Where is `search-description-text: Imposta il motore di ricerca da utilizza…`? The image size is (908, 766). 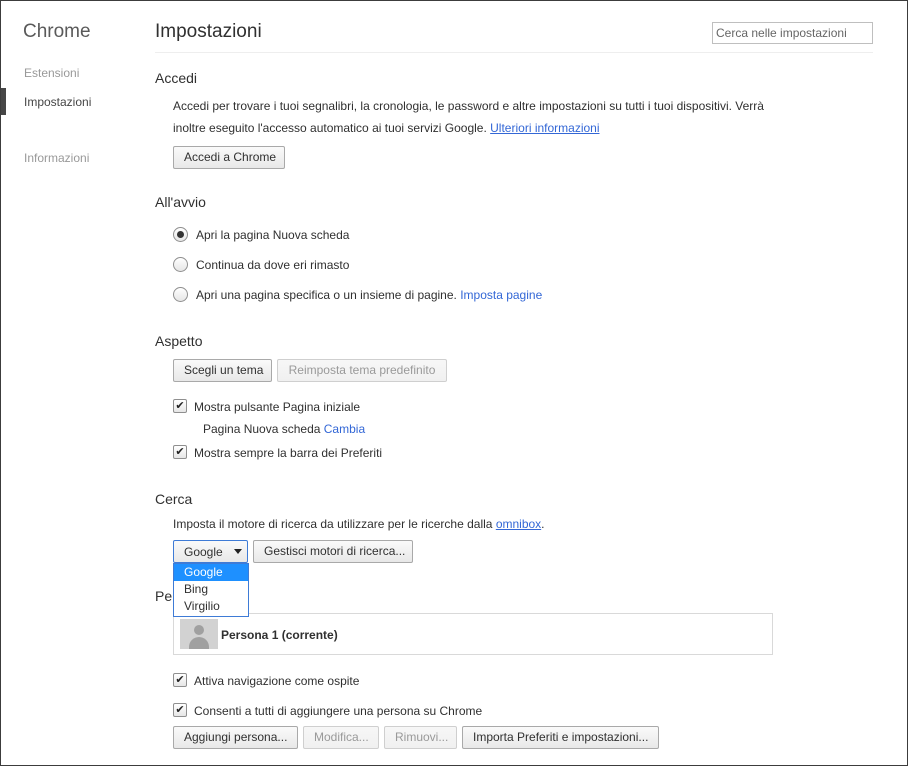 search-description-text: Imposta il motore di ricerca da utilizza… is located at coordinates (333, 524).